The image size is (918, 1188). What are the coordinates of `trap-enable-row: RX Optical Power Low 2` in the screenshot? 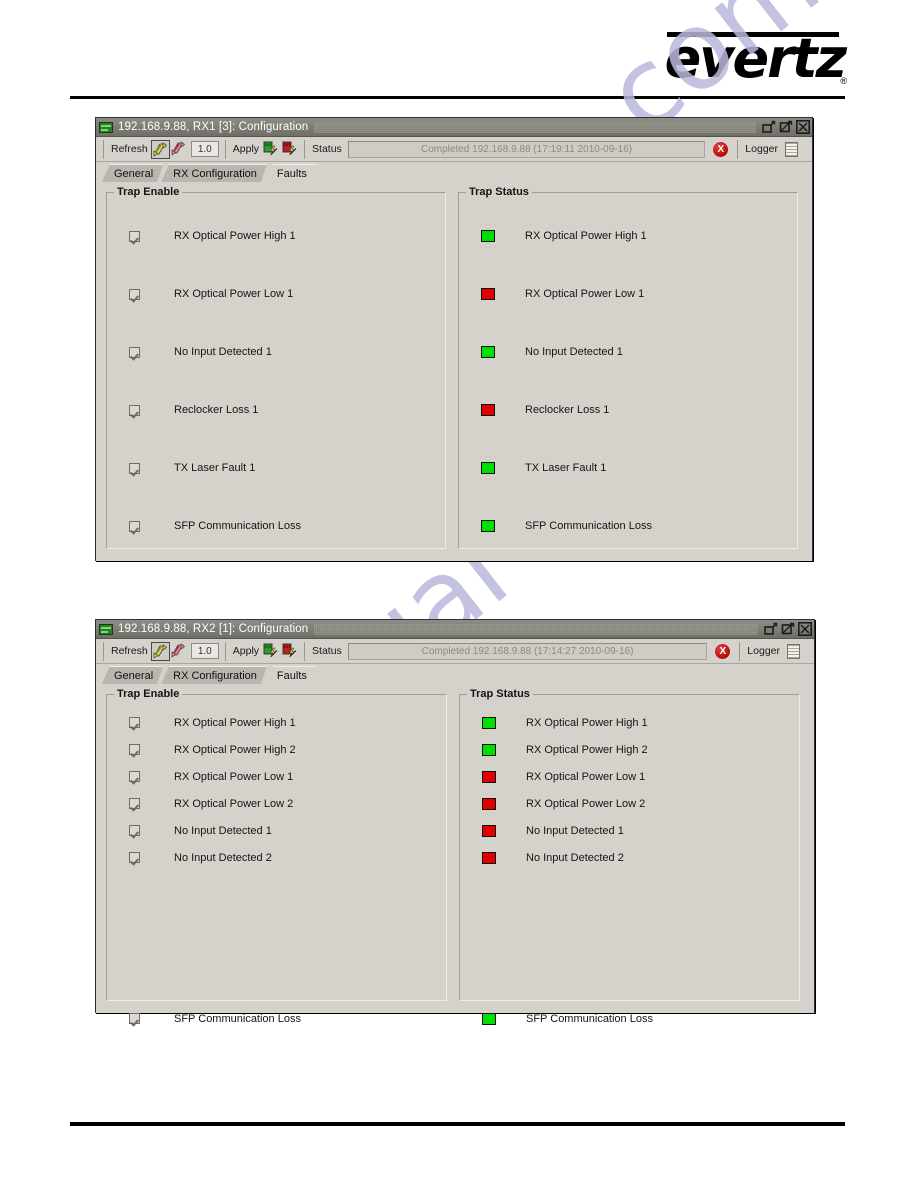 It's located at (276, 803).